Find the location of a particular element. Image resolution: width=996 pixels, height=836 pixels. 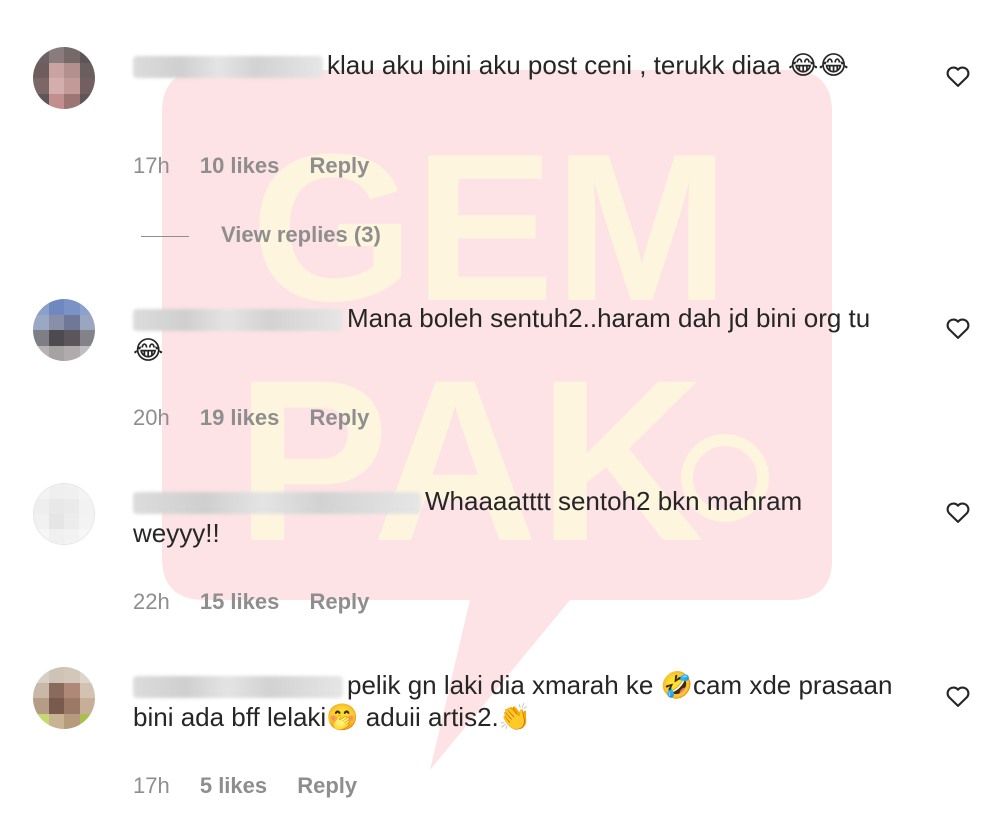

comment-meta: 22h 15 likes Reply is located at coordinates (251, 602).